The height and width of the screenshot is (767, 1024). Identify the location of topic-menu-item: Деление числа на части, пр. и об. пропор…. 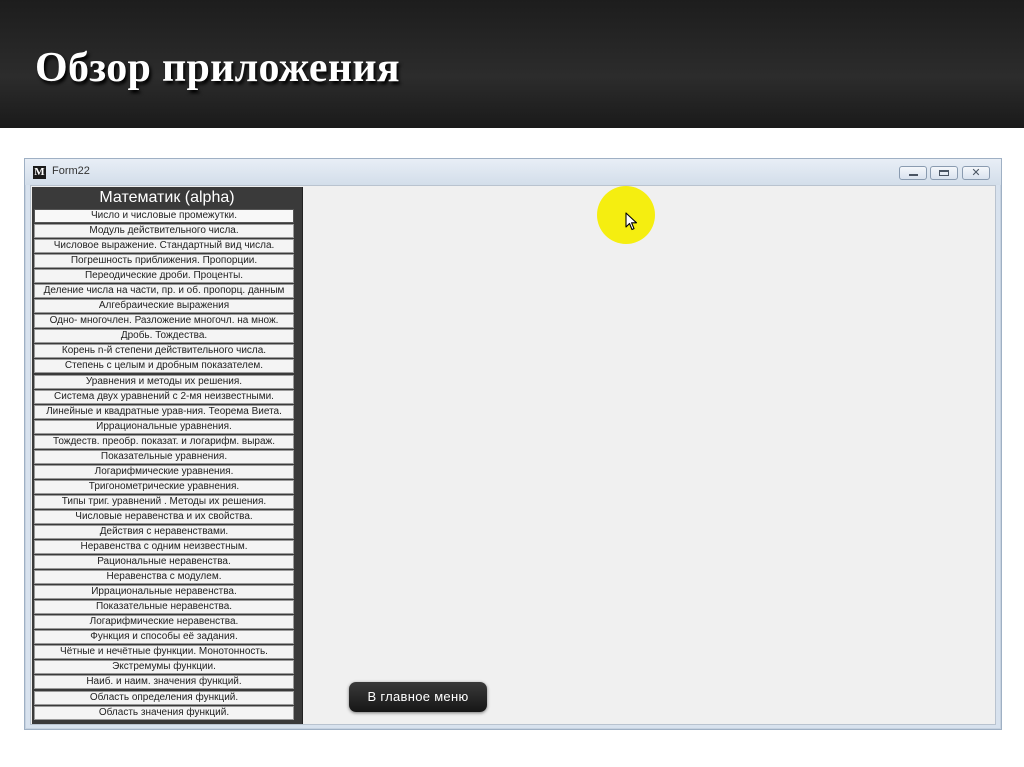
(164, 291).